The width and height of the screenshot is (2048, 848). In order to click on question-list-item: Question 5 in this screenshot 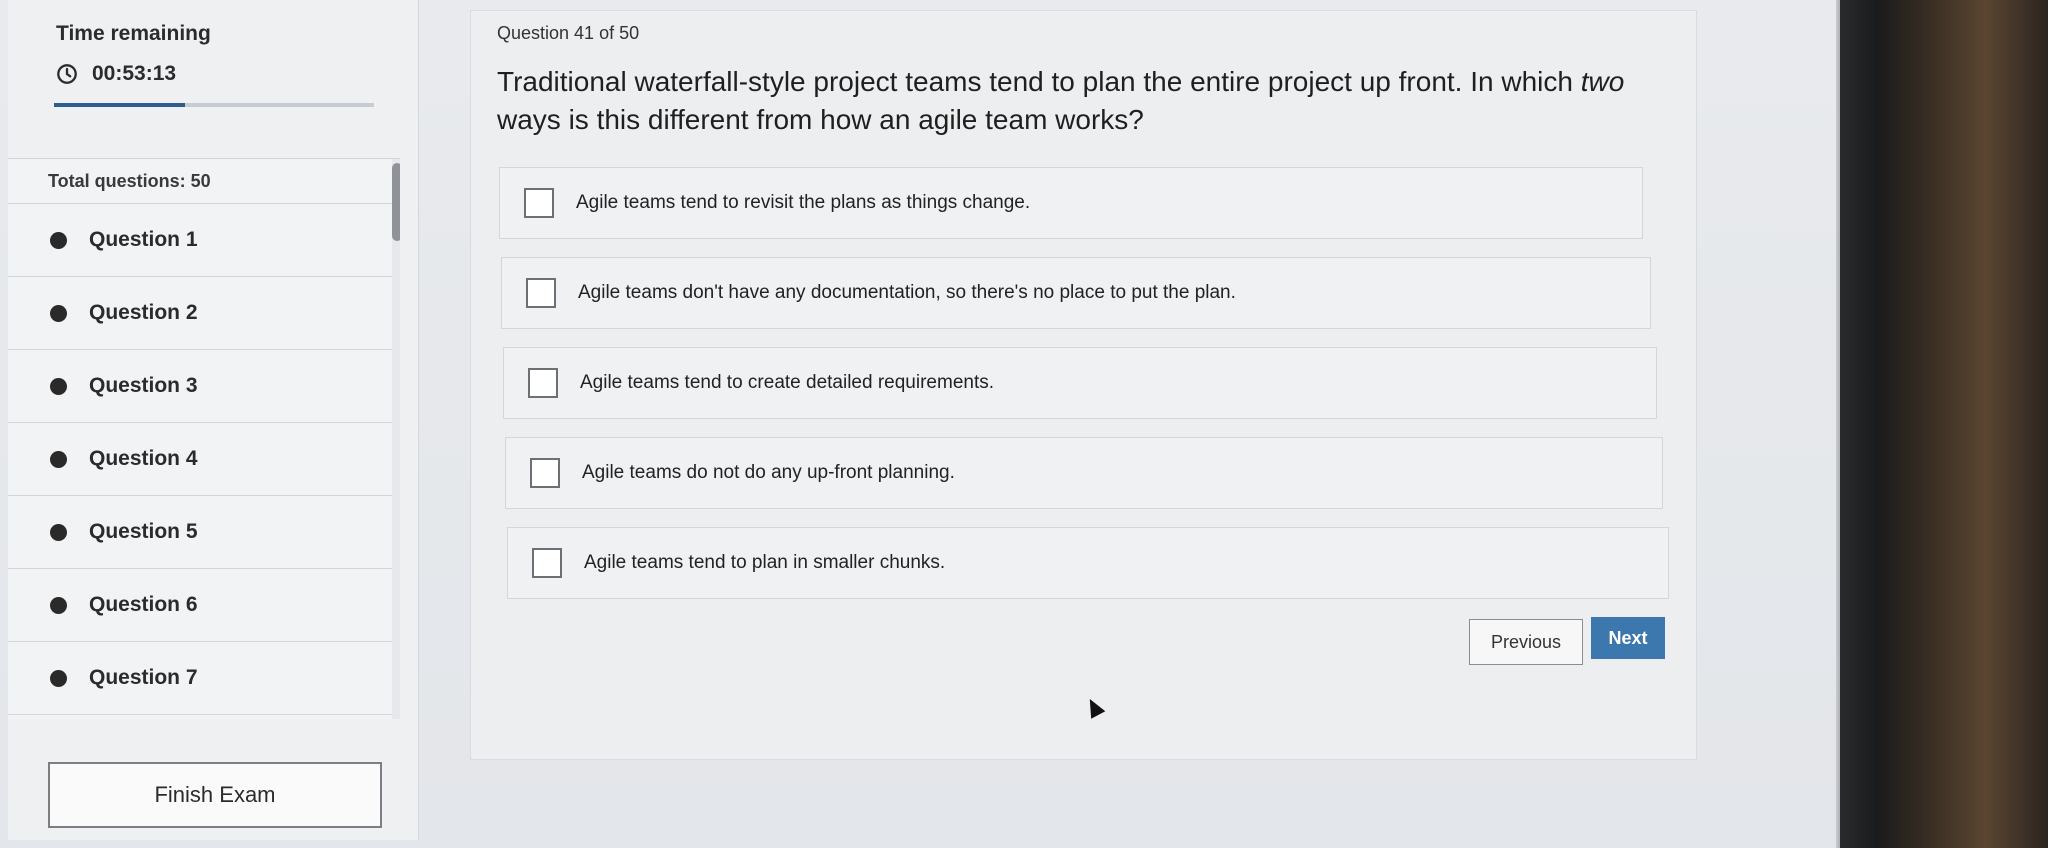, I will do `click(204, 532)`.